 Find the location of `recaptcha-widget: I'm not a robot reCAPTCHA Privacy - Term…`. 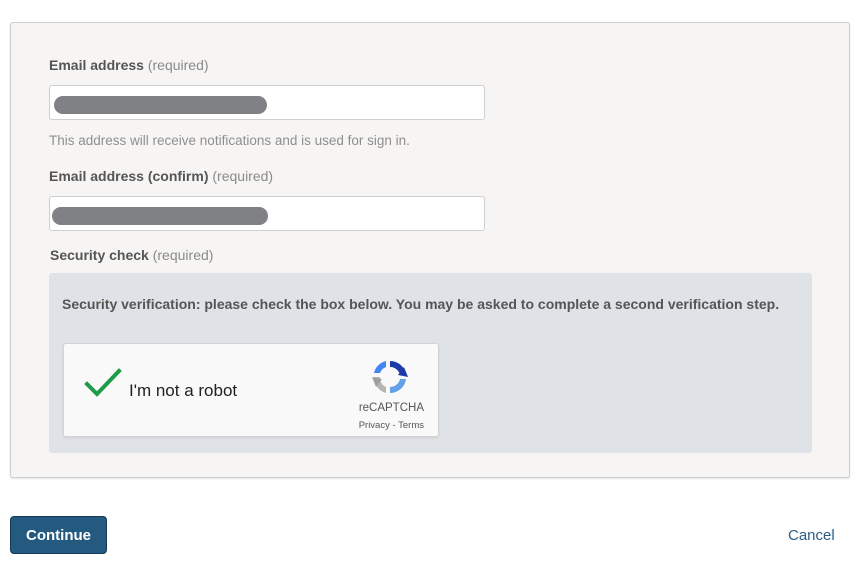

recaptcha-widget: I'm not a robot reCAPTCHA Privacy - Term… is located at coordinates (251, 390).